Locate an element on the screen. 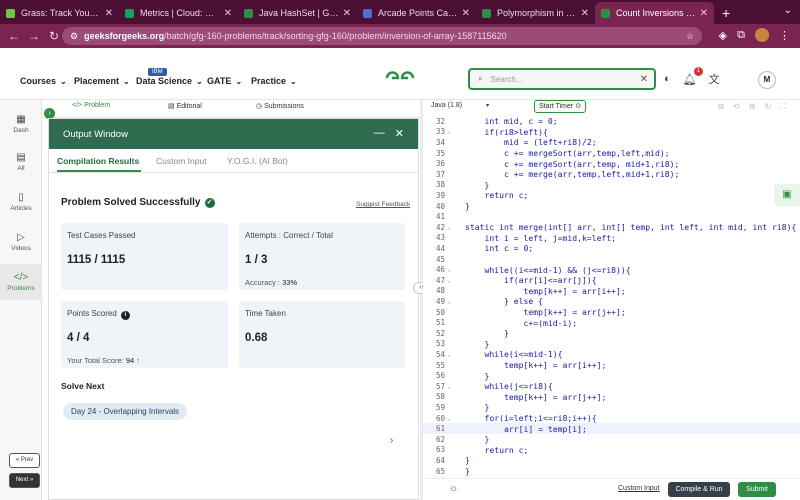  lightbulb-icon: ☼ is located at coordinates (453, 488).